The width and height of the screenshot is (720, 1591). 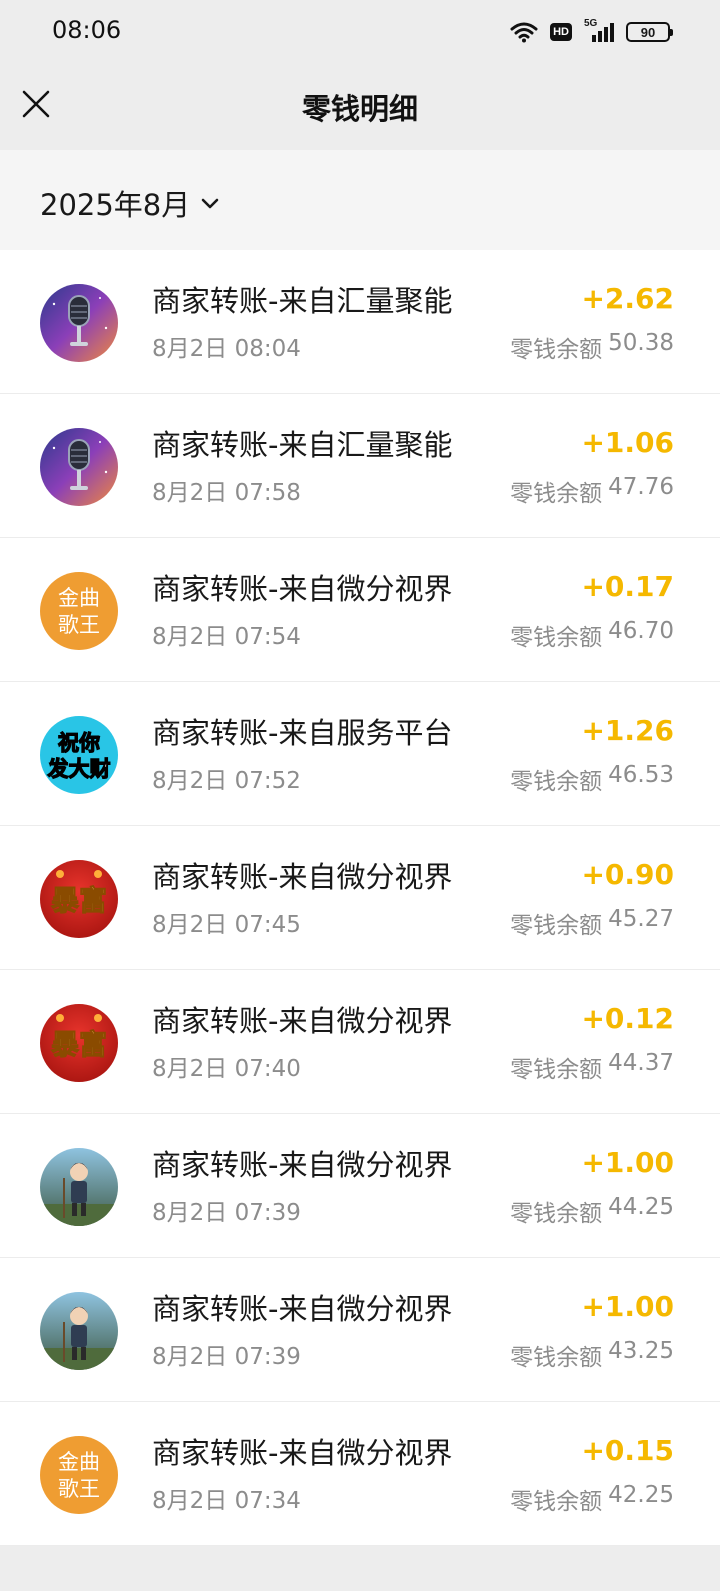 I want to click on text-avatar-image: 祝你发大财, so click(x=79, y=755).